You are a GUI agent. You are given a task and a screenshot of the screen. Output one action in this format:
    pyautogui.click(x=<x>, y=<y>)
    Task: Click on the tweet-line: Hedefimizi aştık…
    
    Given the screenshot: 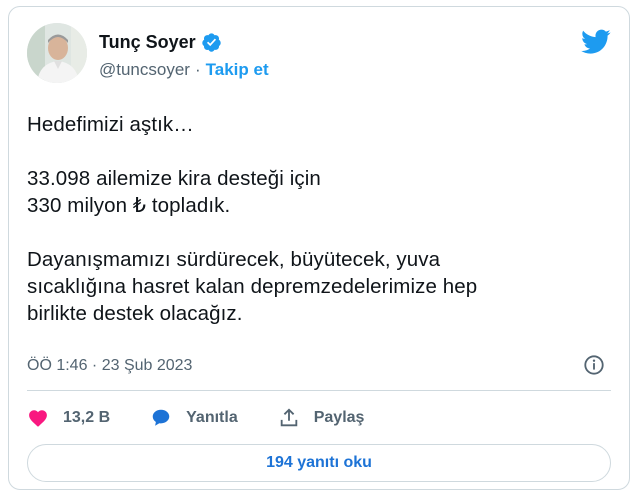 What is the action you would take?
    pyautogui.click(x=110, y=124)
    